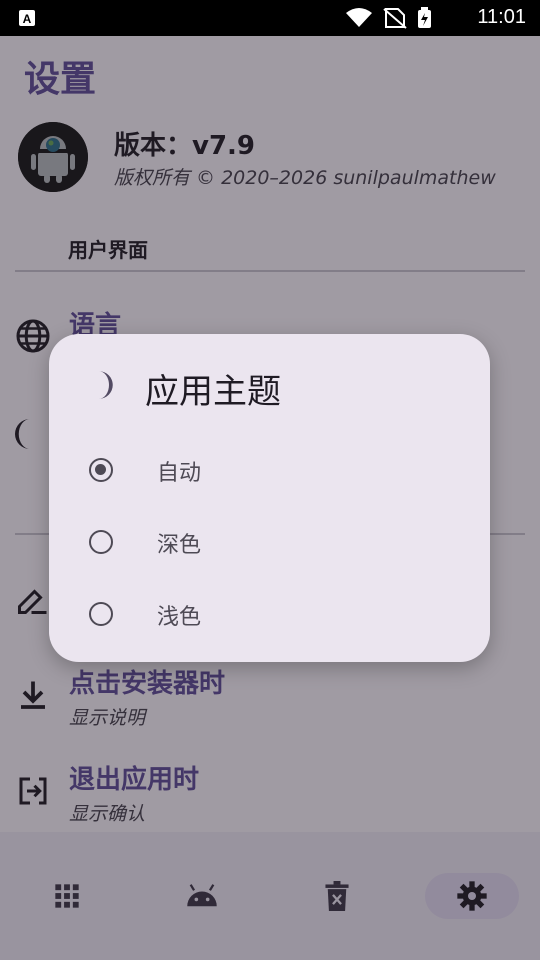 The width and height of the screenshot is (540, 960). What do you see at coordinates (179, 617) in the screenshot?
I see `option-label: 浅色` at bounding box center [179, 617].